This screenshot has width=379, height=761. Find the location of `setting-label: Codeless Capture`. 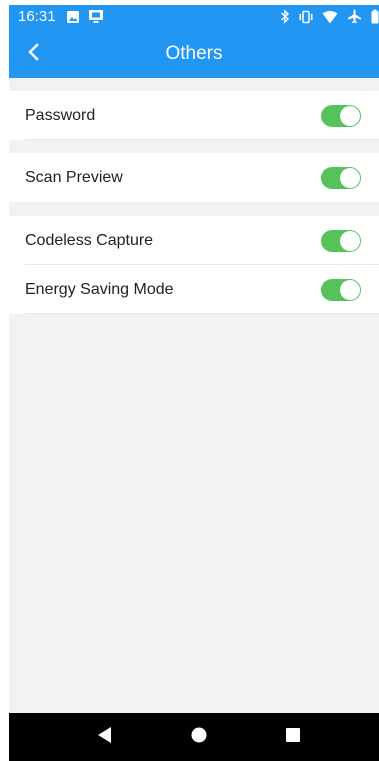

setting-label: Codeless Capture is located at coordinates (89, 240).